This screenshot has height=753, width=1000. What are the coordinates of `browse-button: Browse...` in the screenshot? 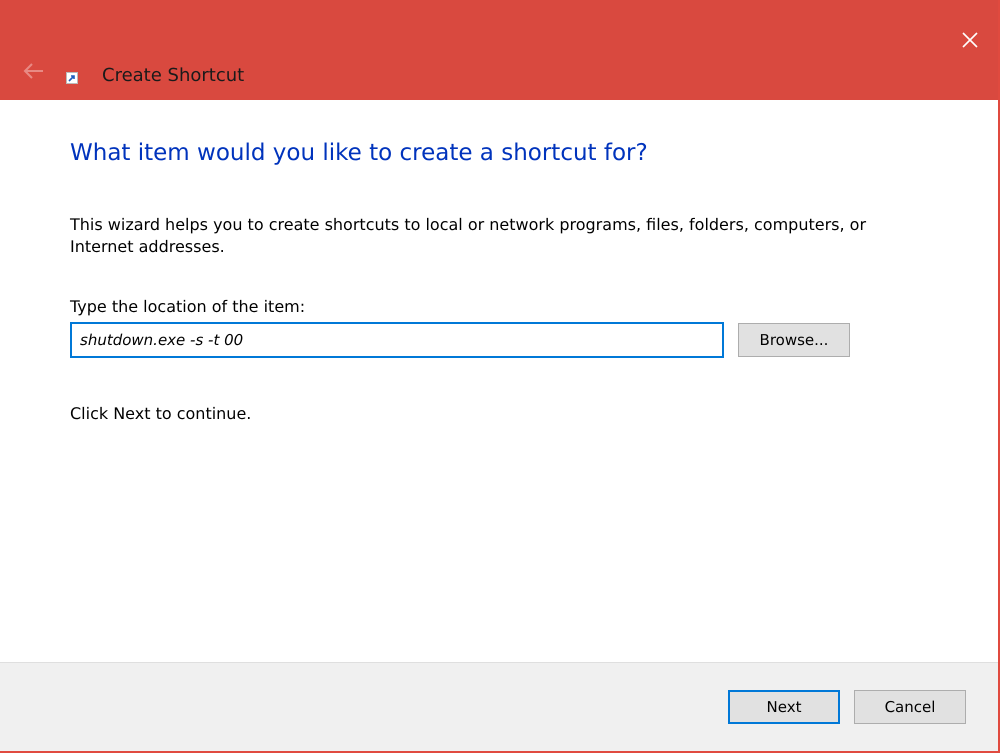 It's located at (794, 340).